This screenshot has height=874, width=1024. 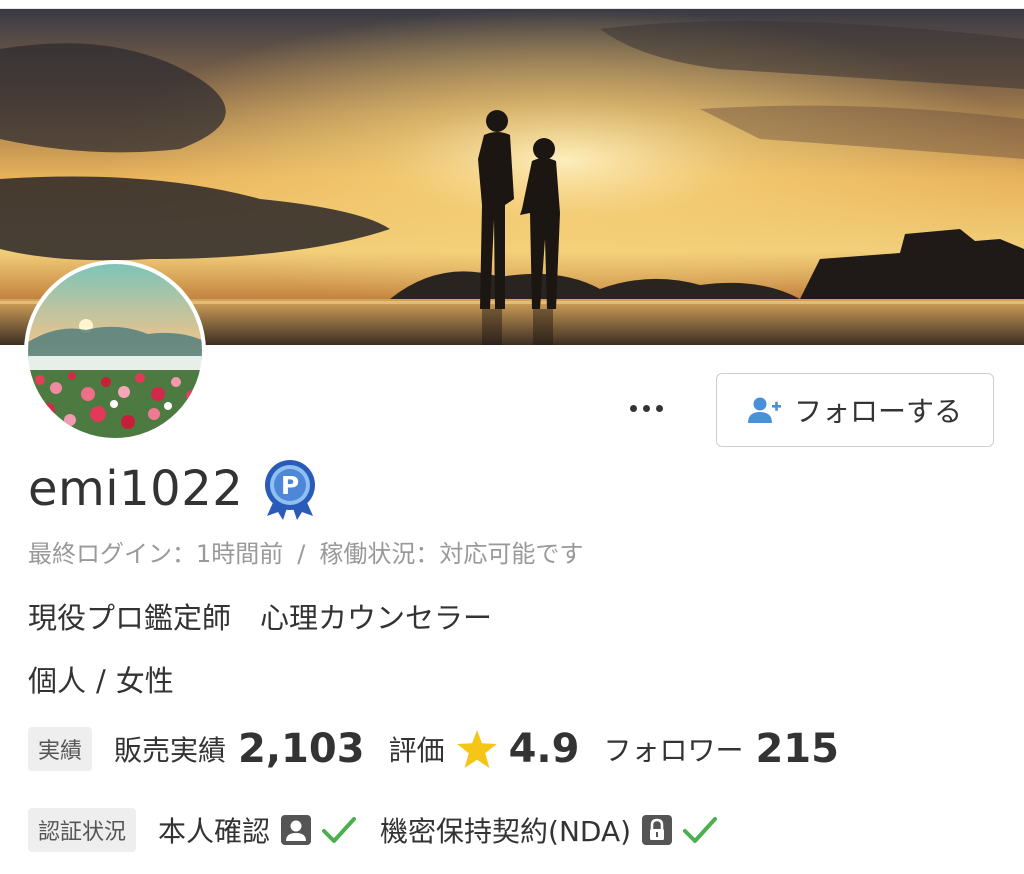 I want to click on follow-button: フォローする, so click(x=855, y=410).